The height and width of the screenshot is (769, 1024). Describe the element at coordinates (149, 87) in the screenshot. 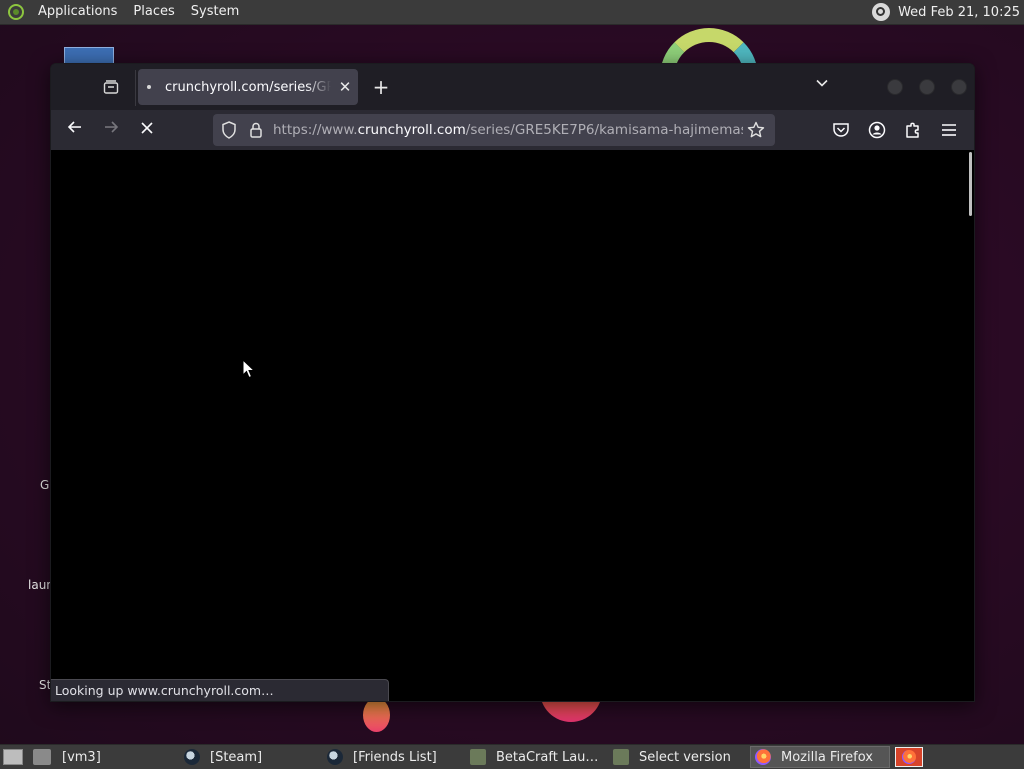

I see `loading-dot-icon` at that location.